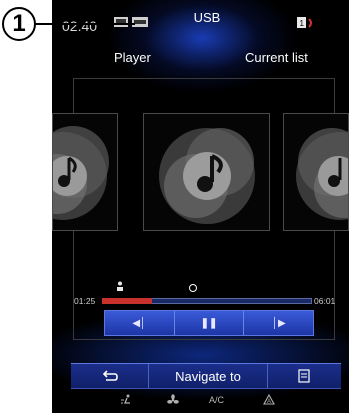  I want to click on person-marker-icon, so click(120, 286).